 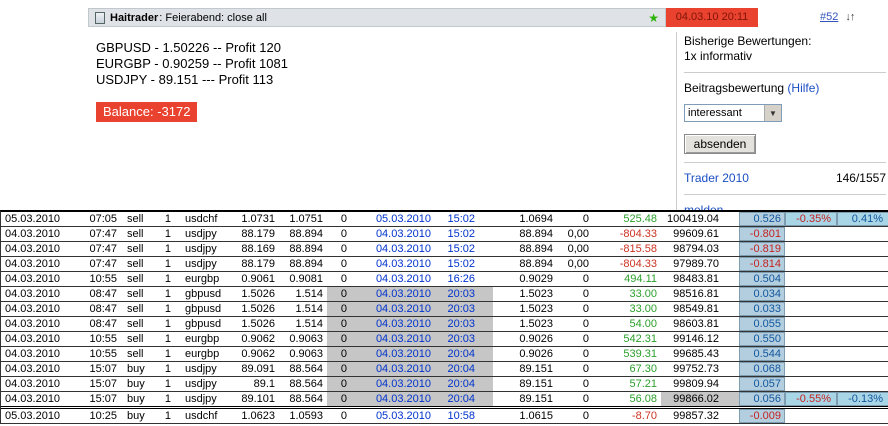 I want to click on open-price: 1.5026, so click(x=258, y=294).